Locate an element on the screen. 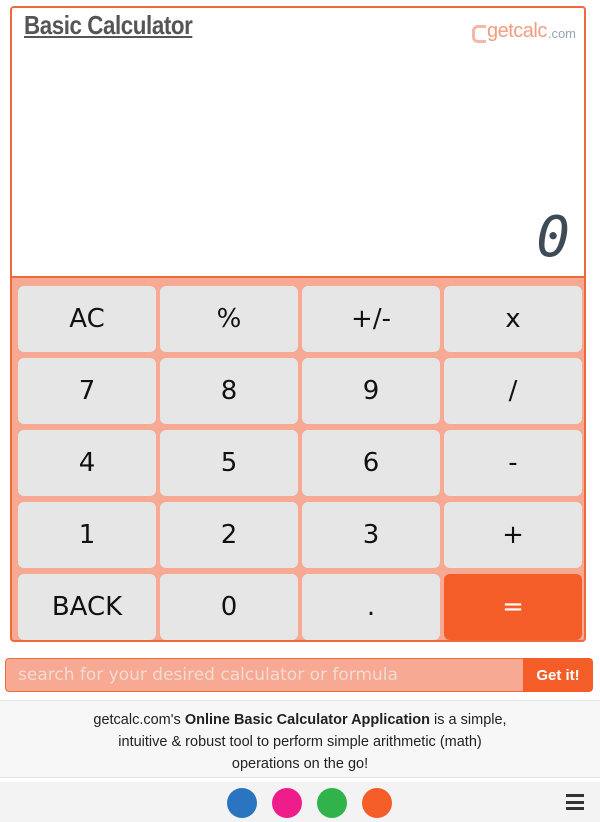  display-readout: 0 is located at coordinates (553, 237).